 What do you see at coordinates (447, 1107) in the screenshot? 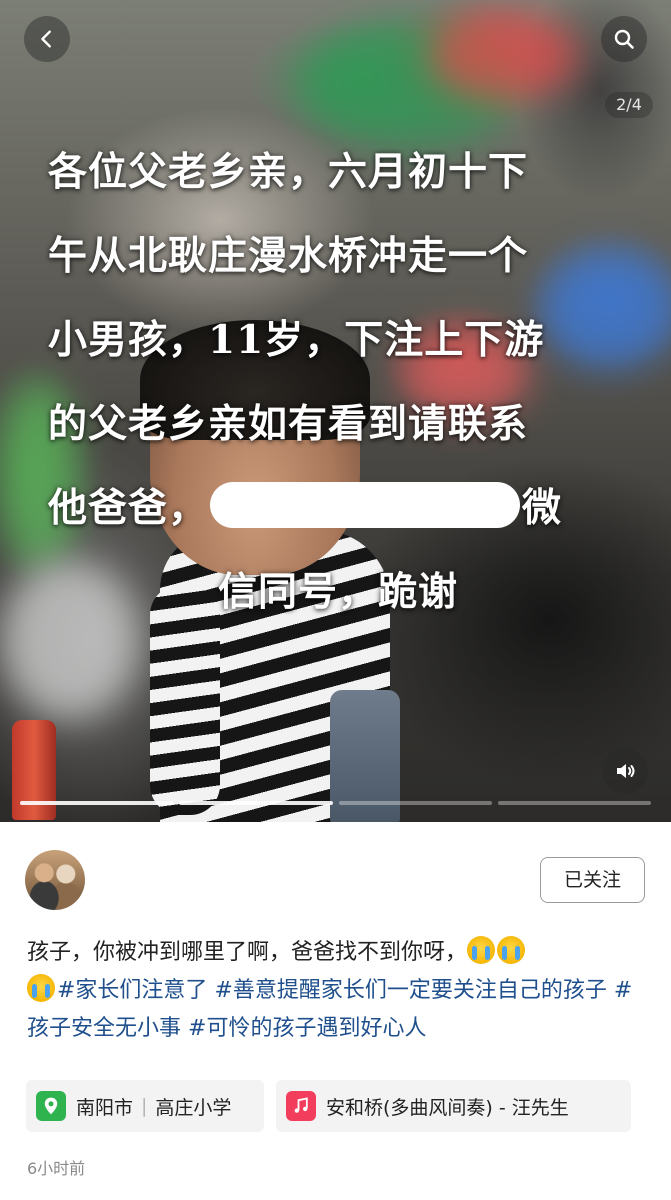
I see `music-title: 安和桥(多曲风间奏) - 汪先生` at bounding box center [447, 1107].